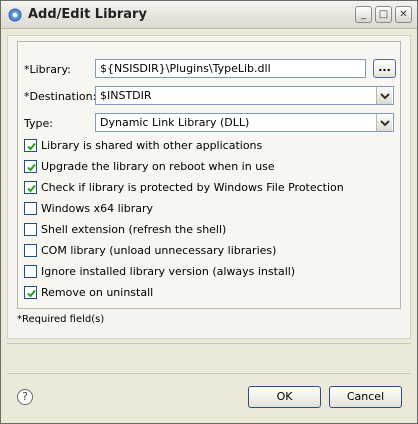 This screenshot has height=424, width=418. Describe the element at coordinates (284, 397) in the screenshot. I see `ok-button: OK` at that location.